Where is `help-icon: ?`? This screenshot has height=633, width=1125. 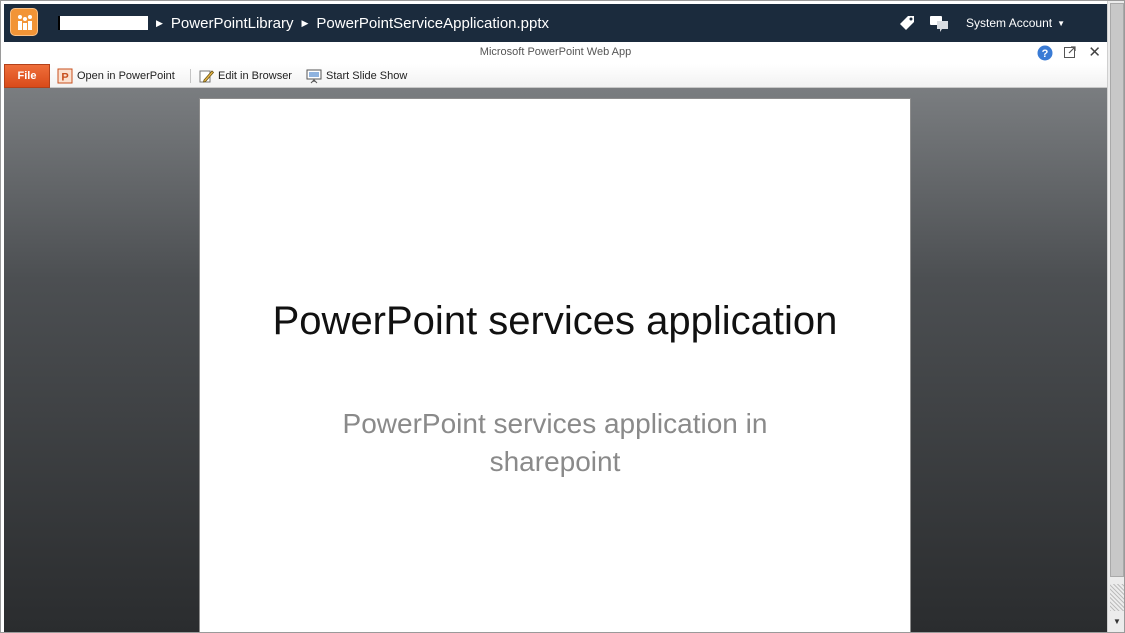
help-icon: ? is located at coordinates (1045, 55).